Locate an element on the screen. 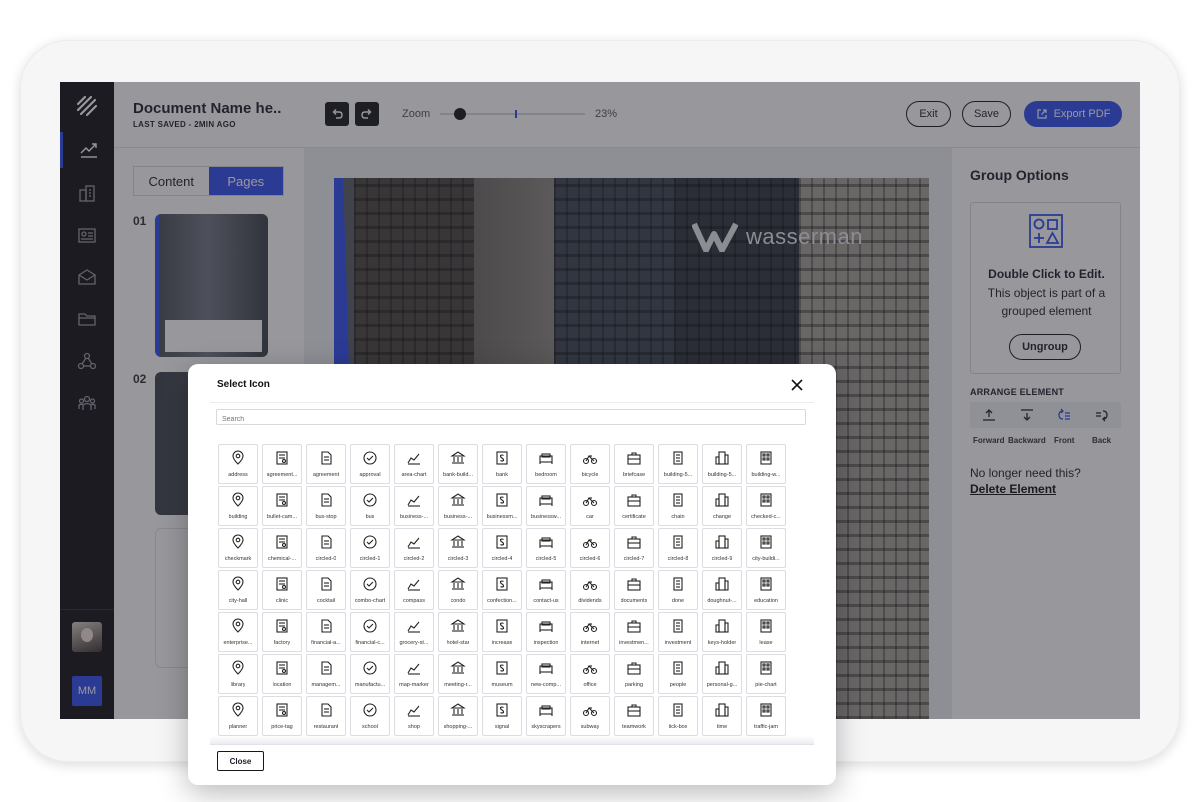 Image resolution: width=1200 pixels, height=802 pixels. icon-option: building is located at coordinates (238, 506).